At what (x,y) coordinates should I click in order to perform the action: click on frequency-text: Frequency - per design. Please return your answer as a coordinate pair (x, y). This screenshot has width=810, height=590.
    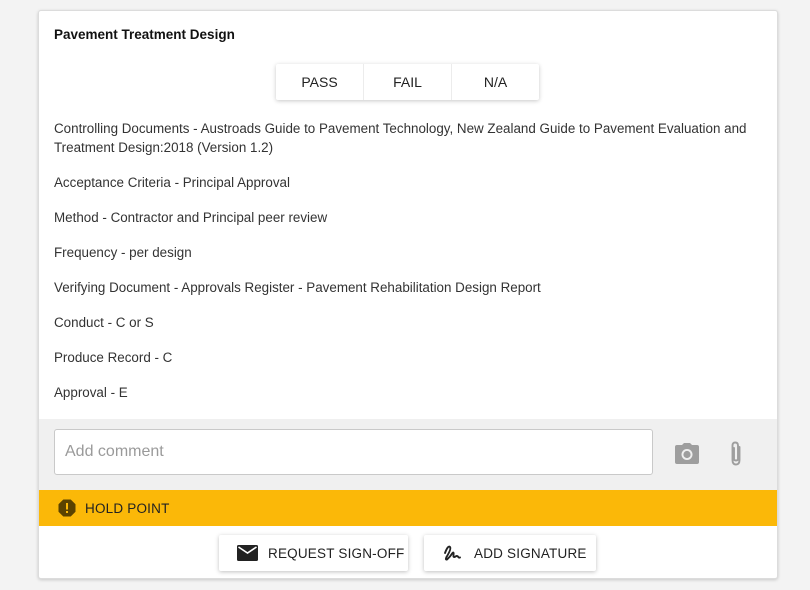
    Looking at the image, I should click on (123, 252).